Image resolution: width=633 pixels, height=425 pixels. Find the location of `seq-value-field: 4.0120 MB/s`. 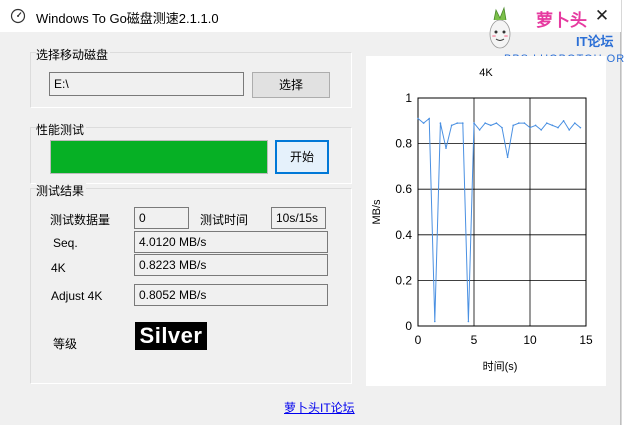

seq-value-field: 4.0120 MB/s is located at coordinates (231, 242).